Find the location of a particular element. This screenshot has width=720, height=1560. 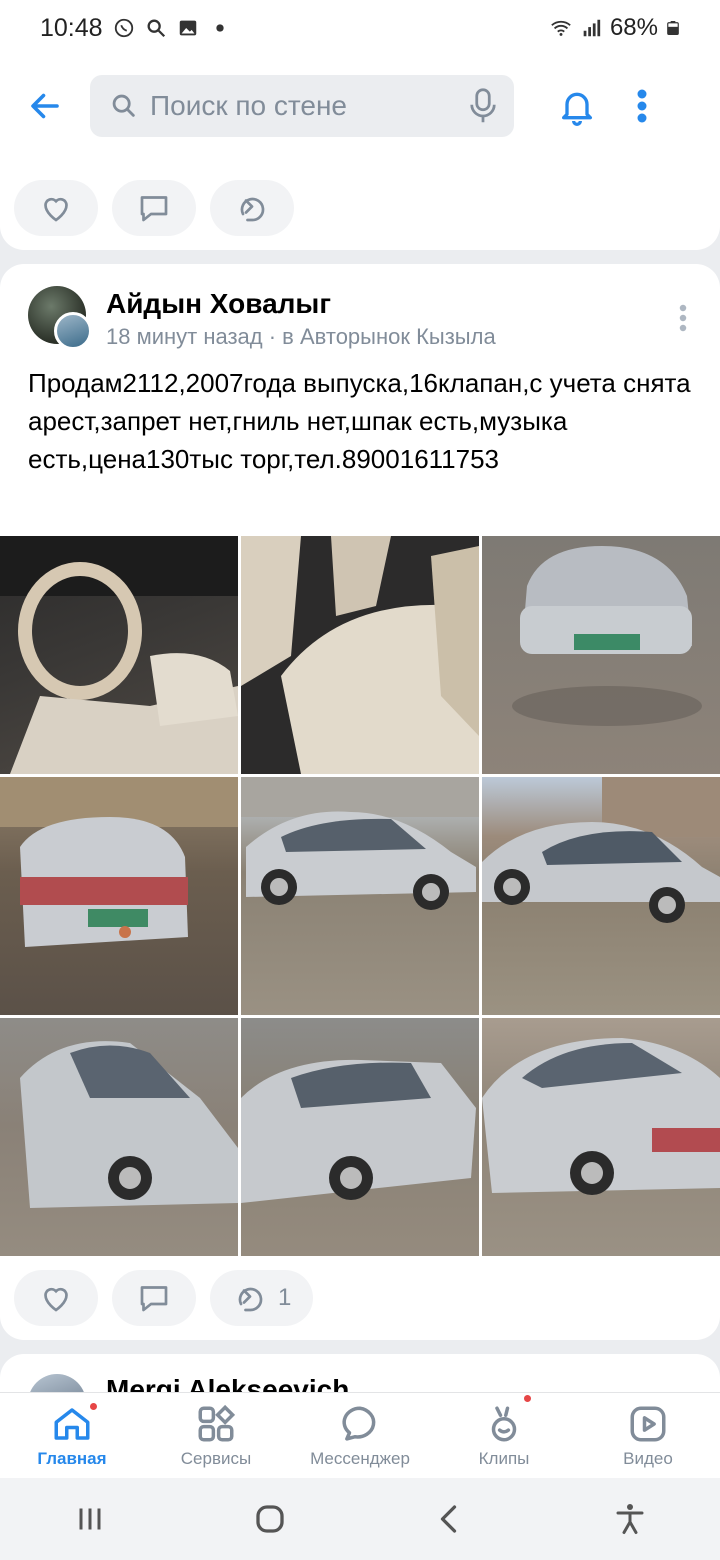

accessibility-icon is located at coordinates (630, 1519).